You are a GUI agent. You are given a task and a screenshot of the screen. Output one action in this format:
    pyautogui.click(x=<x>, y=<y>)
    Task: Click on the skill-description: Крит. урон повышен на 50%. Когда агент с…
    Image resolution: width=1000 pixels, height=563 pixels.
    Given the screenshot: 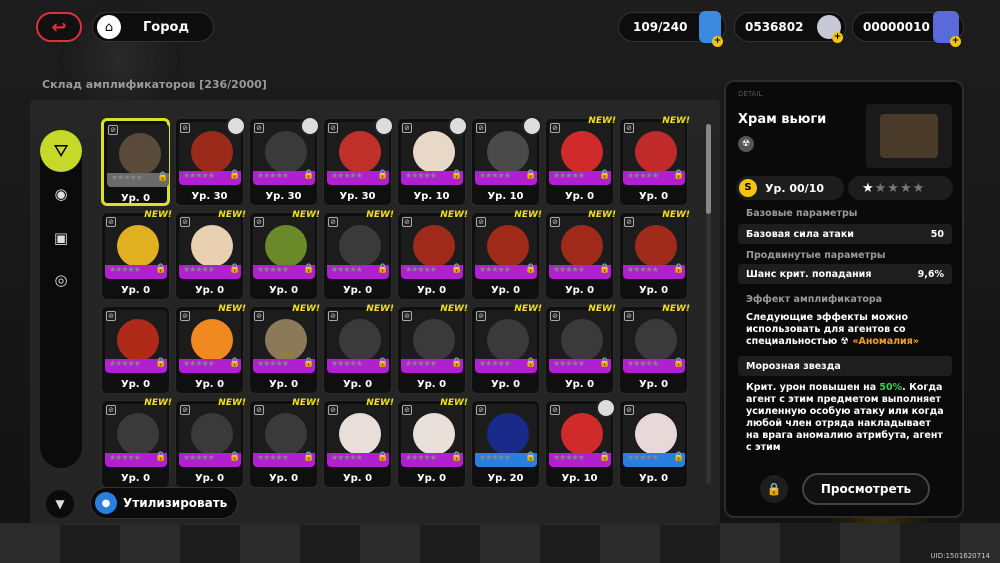 What is the action you would take?
    pyautogui.click(x=845, y=425)
    